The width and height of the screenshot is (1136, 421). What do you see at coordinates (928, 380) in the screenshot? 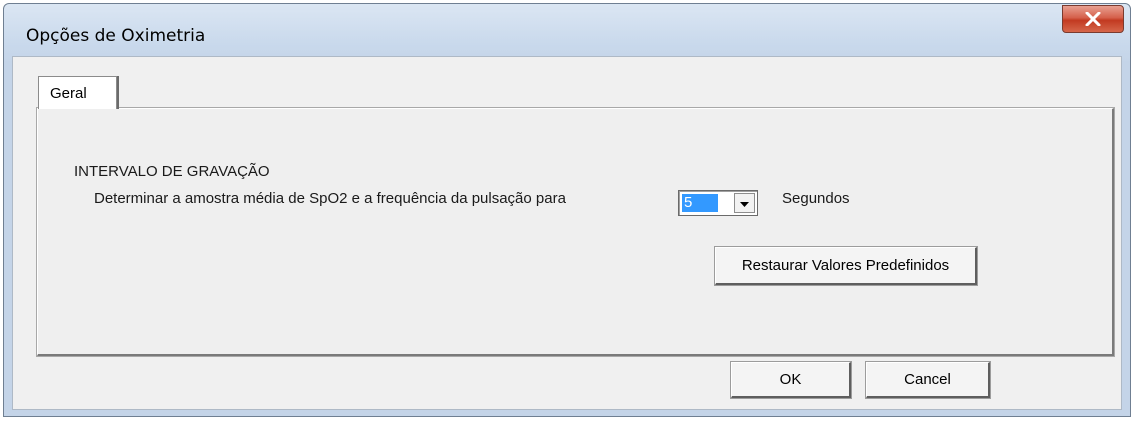
I see `cancel-button: Cancel` at bounding box center [928, 380].